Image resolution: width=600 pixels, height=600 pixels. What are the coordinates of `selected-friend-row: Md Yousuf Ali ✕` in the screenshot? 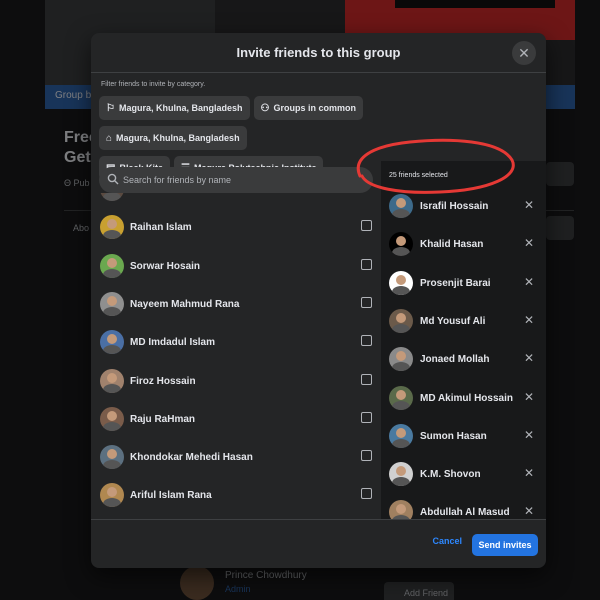 It's located at (464, 322).